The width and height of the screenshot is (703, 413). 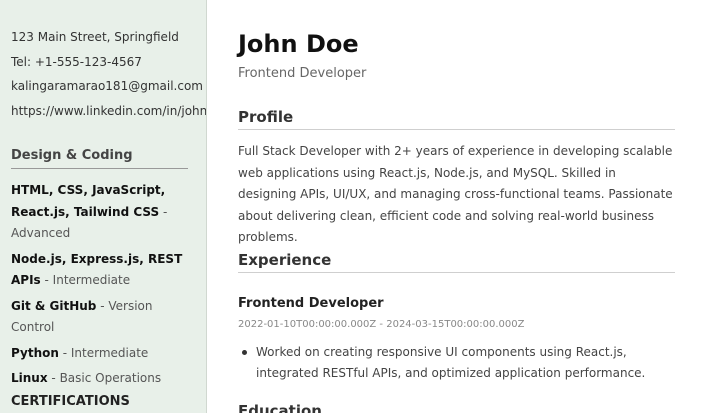 I want to click on skill-name: Linux, so click(x=29, y=378).